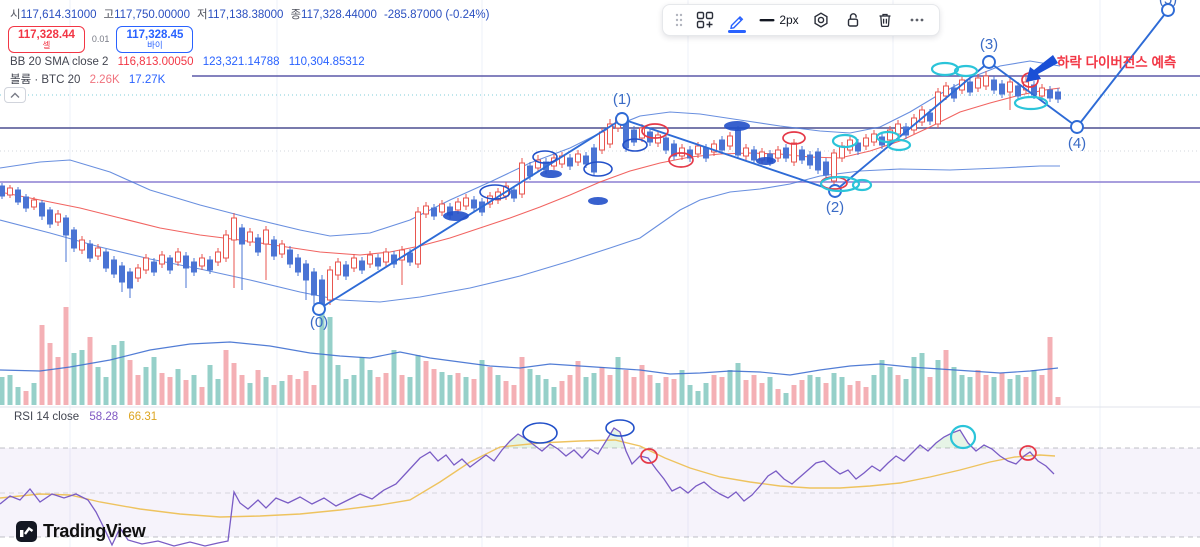 Image resolution: width=1200 pixels, height=547 pixels. What do you see at coordinates (767, 20) in the screenshot?
I see `line-width-icon` at bounding box center [767, 20].